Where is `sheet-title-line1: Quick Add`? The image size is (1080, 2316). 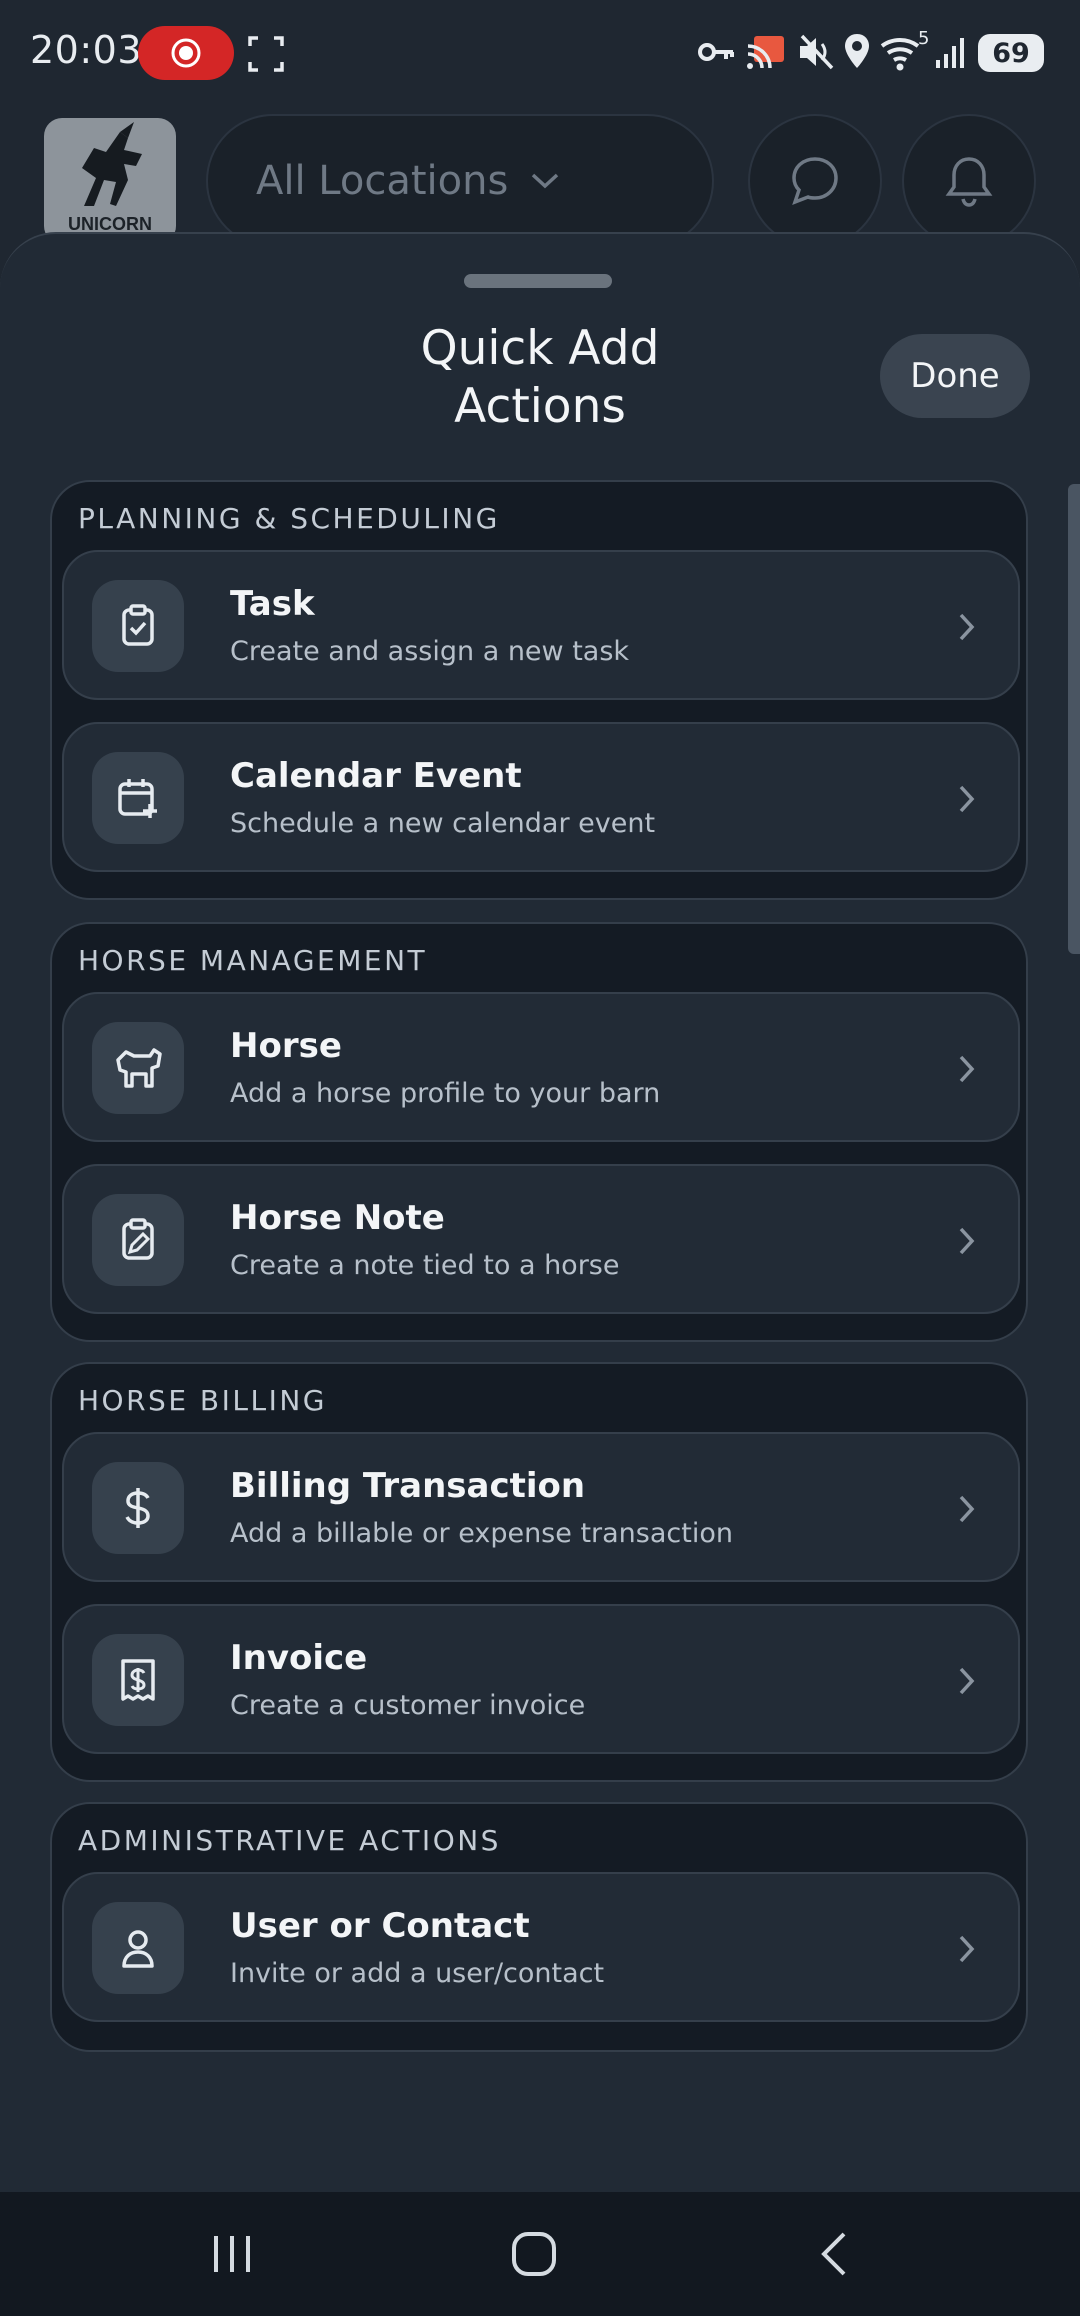
sheet-title-line1: Quick Add is located at coordinates (540, 348).